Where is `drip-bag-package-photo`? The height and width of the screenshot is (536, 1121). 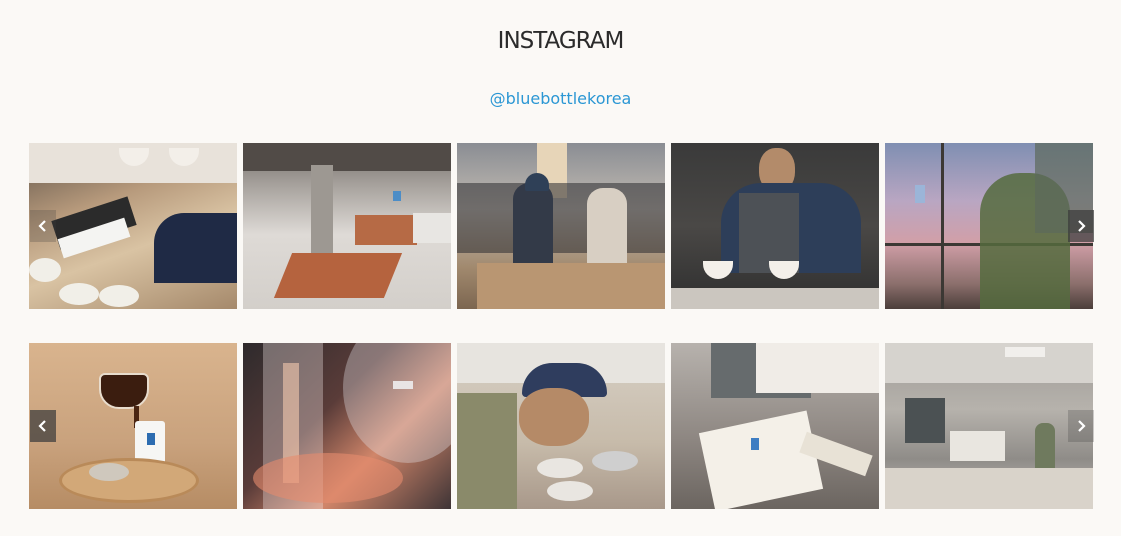 drip-bag-package-photo is located at coordinates (775, 426).